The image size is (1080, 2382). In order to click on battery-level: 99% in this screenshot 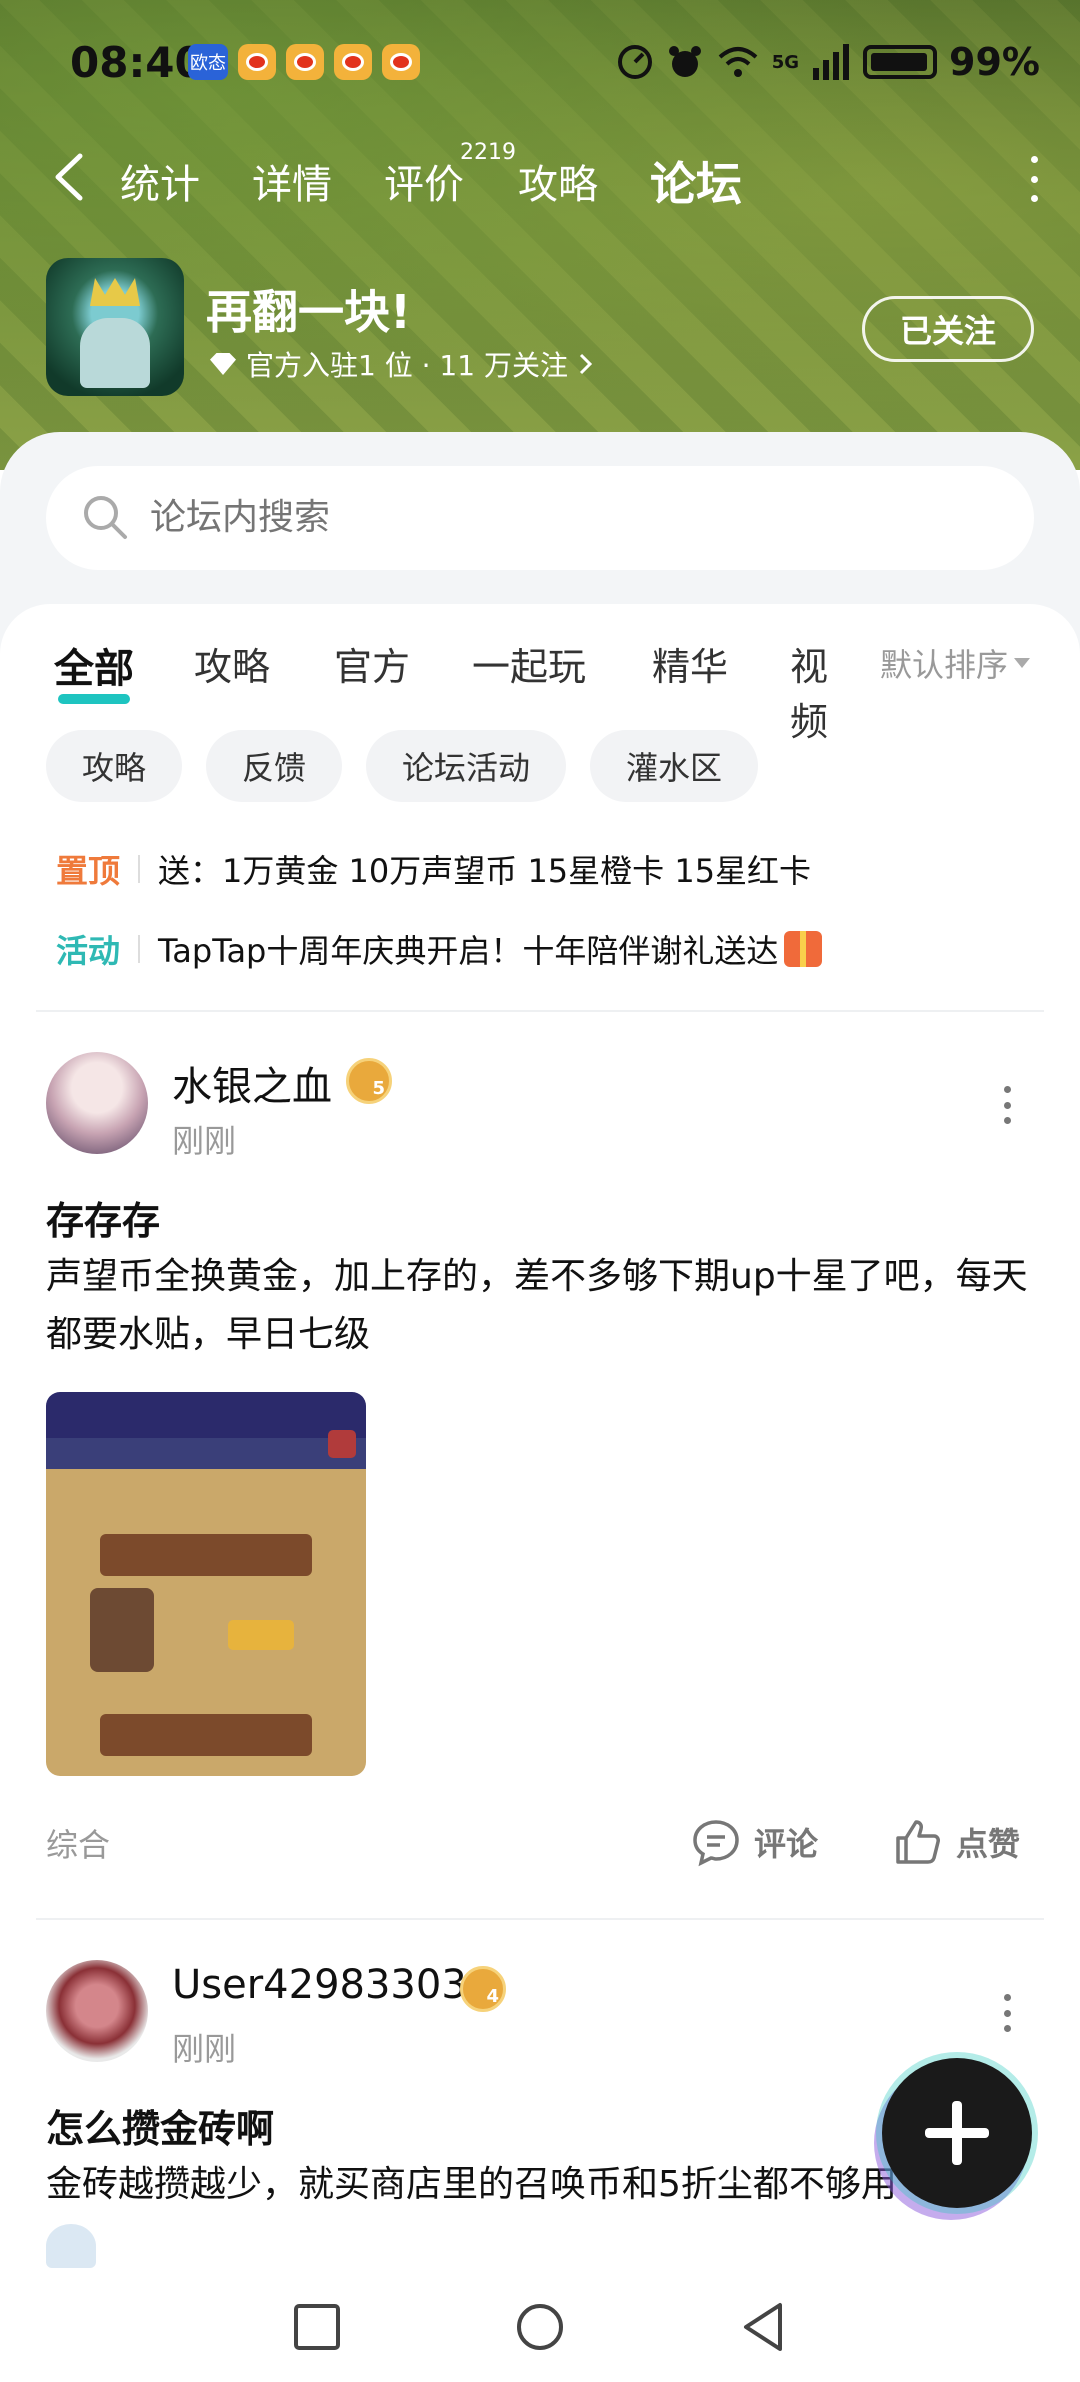, I will do `click(994, 62)`.